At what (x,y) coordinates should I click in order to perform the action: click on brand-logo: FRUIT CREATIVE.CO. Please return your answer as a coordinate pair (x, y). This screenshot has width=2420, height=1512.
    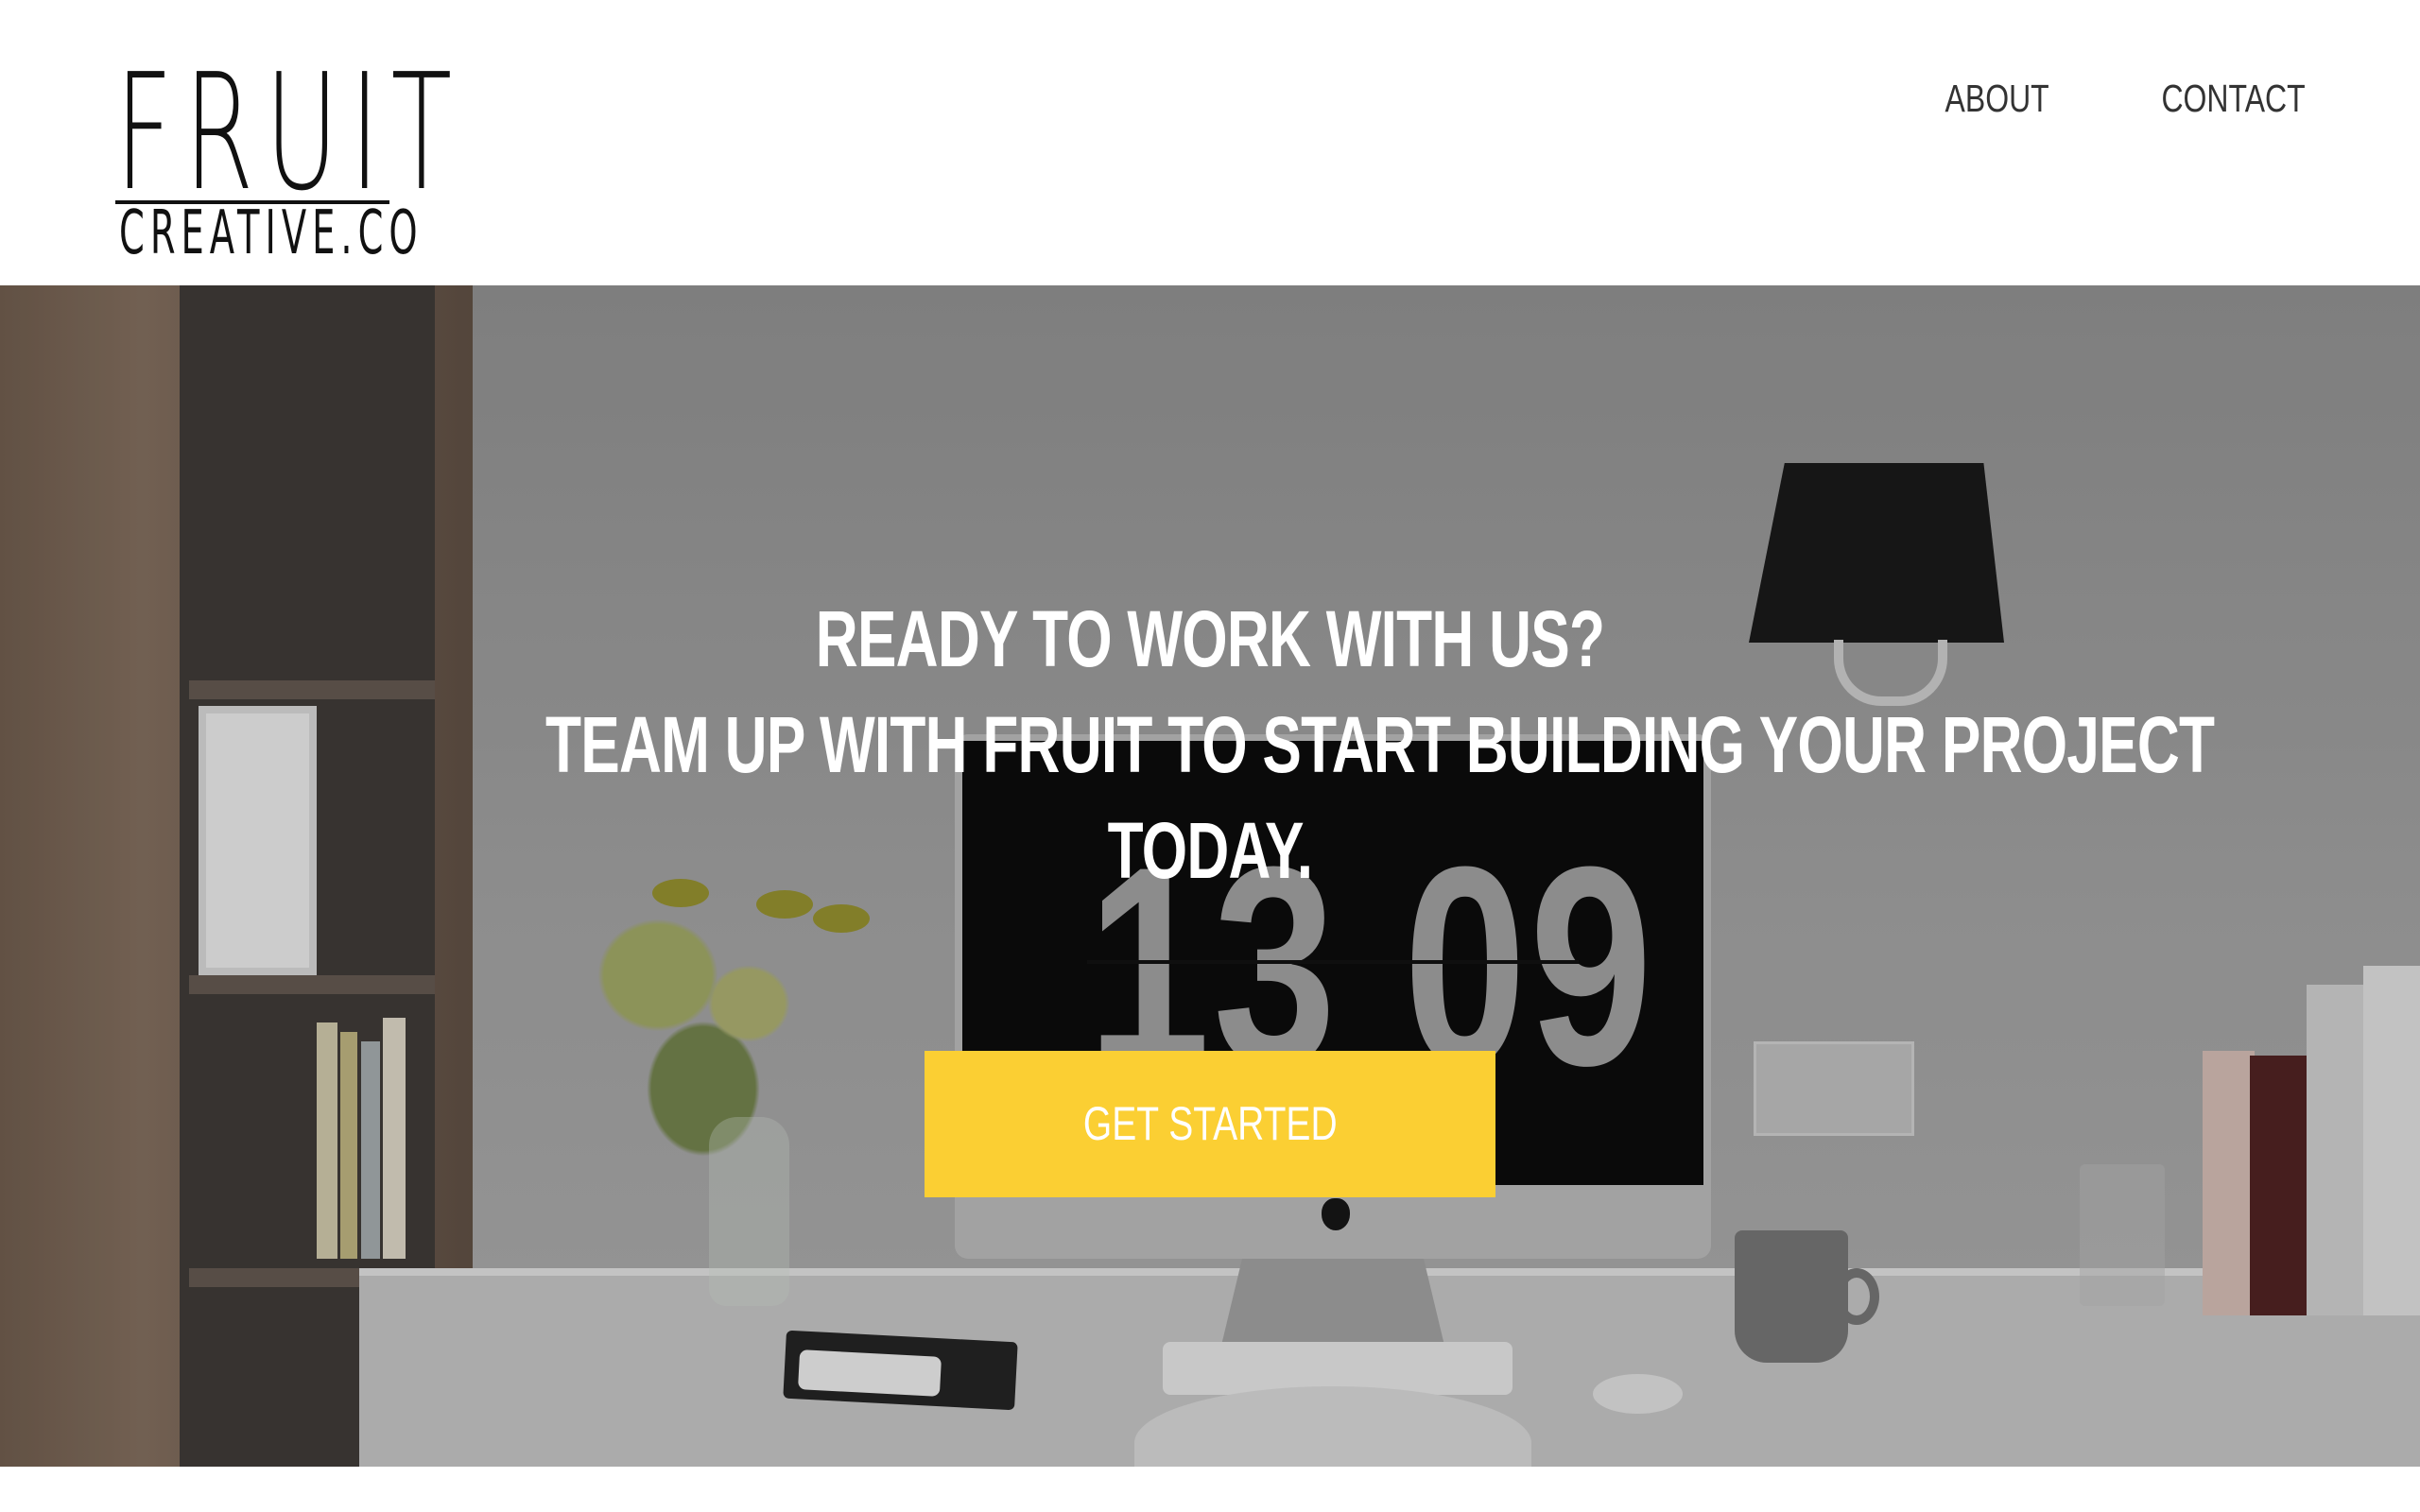
    Looking at the image, I should click on (289, 152).